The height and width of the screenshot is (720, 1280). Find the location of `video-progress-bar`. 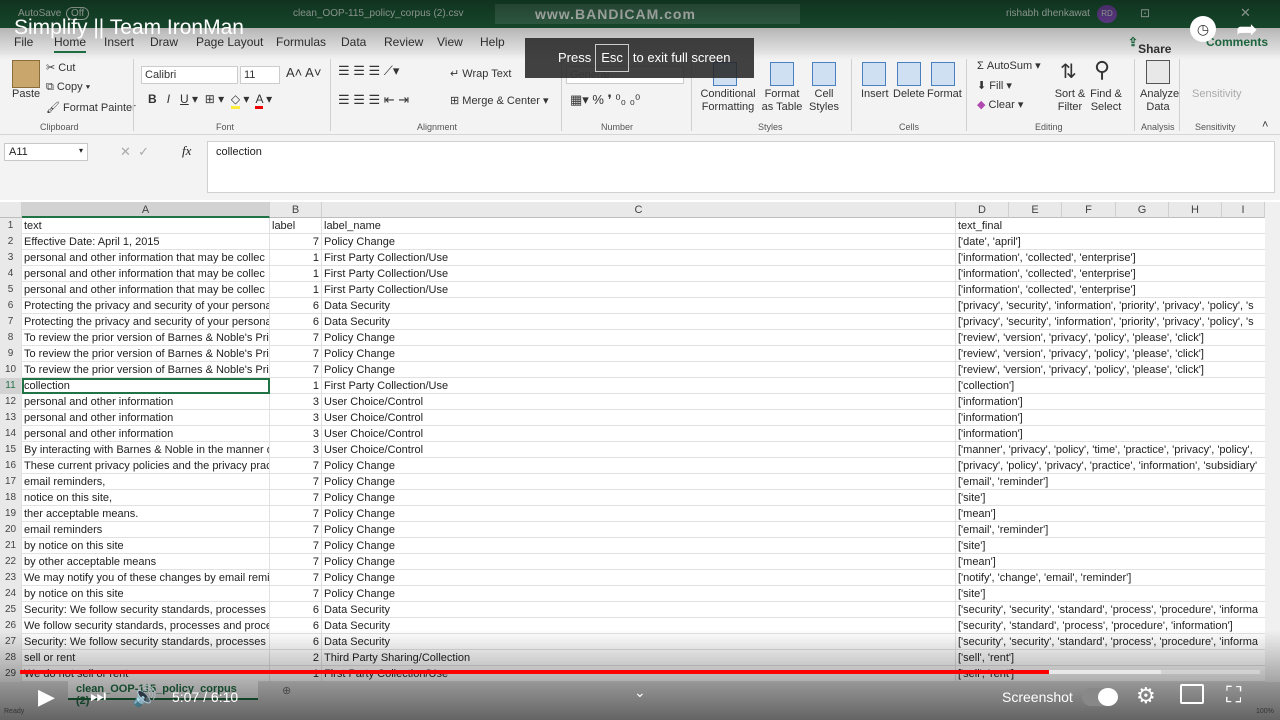

video-progress-bar is located at coordinates (640, 672).